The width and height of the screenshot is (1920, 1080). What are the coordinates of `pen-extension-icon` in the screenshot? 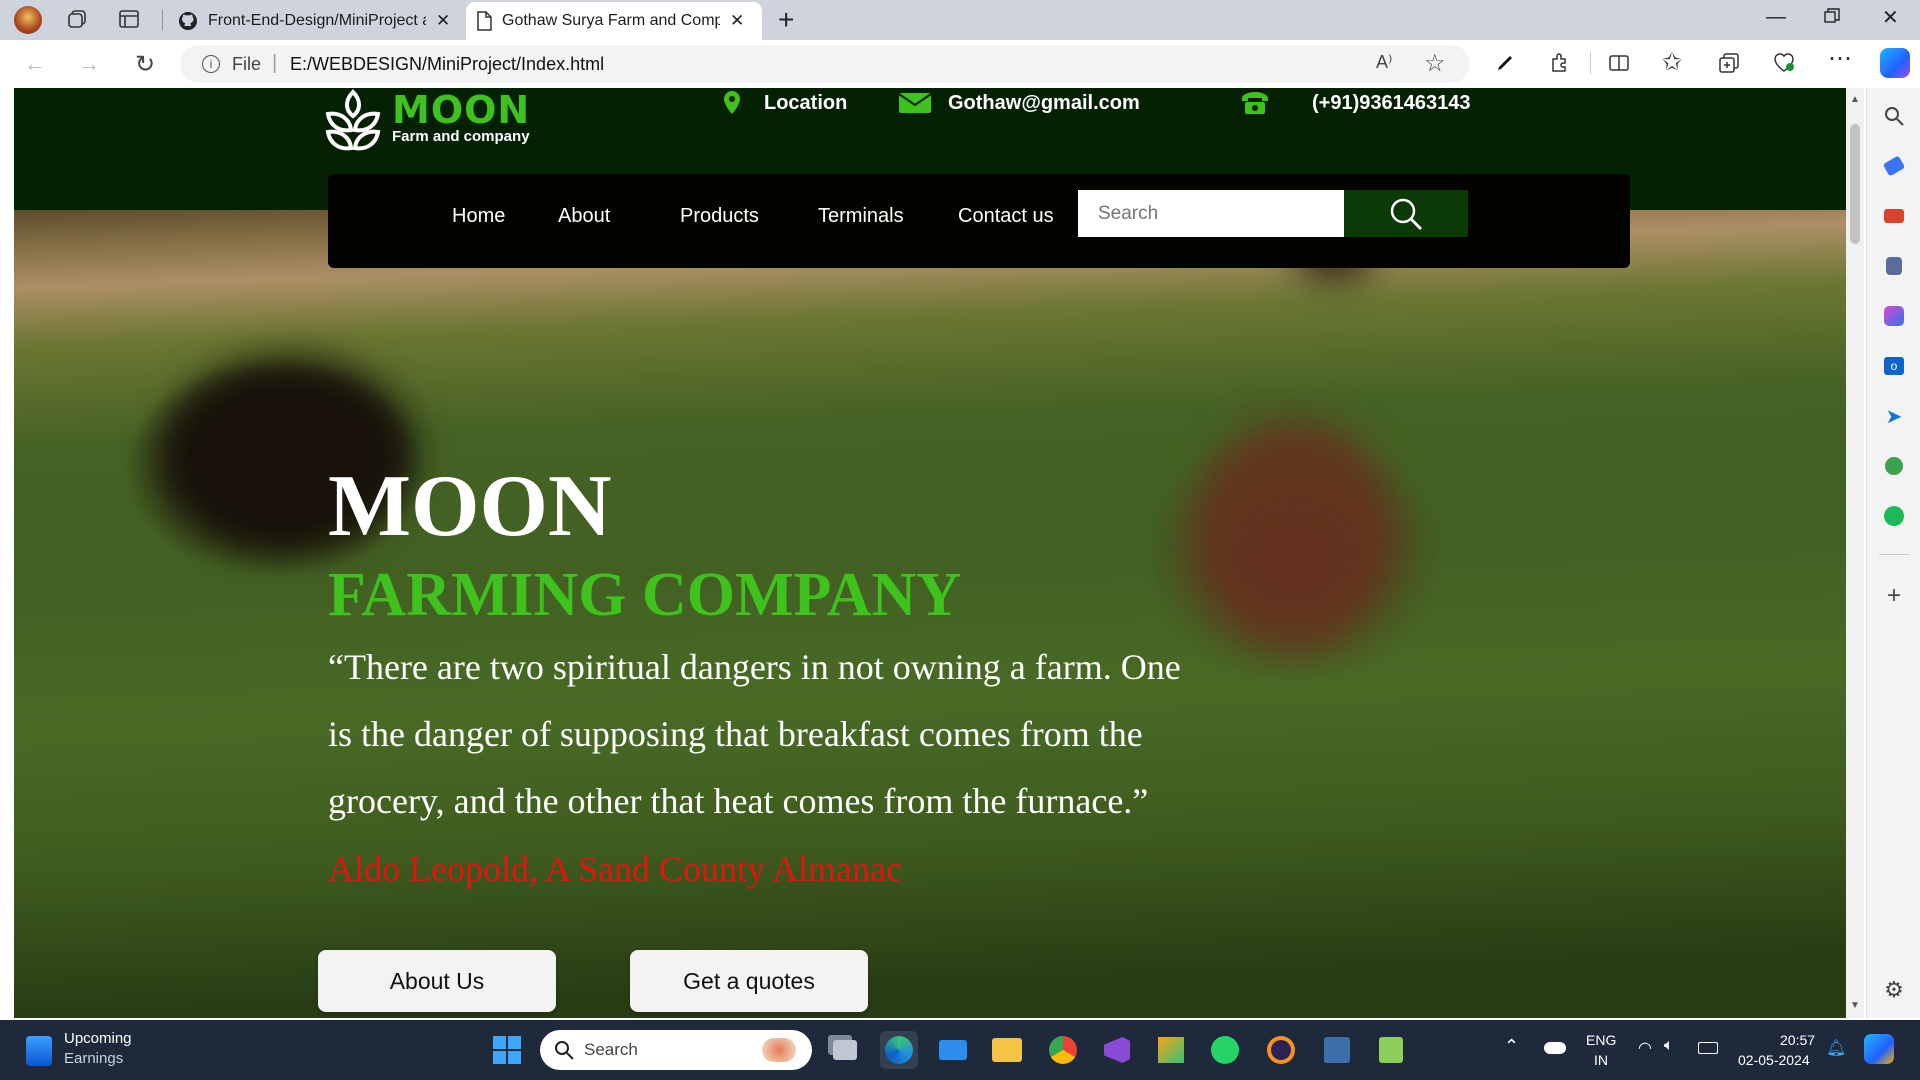 It's located at (1505, 65).